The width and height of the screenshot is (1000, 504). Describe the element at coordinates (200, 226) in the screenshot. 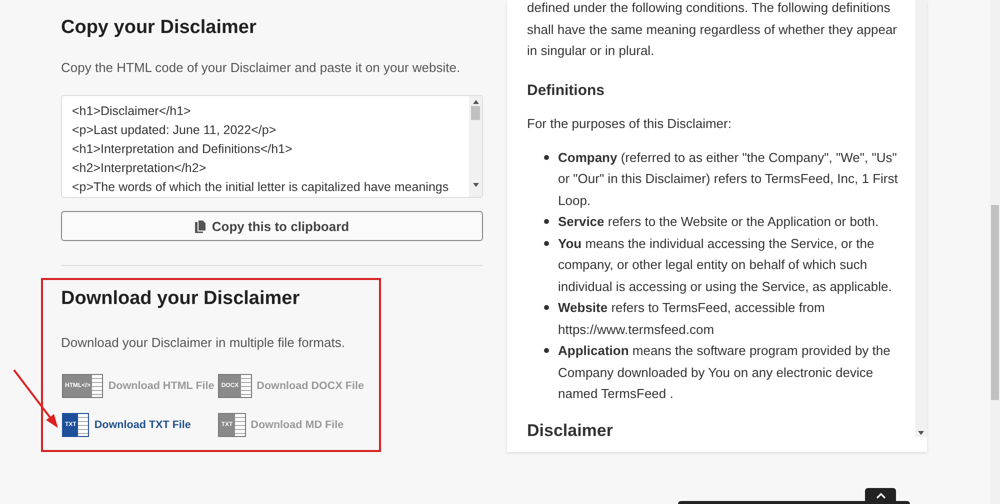

I see `copy-icon` at that location.